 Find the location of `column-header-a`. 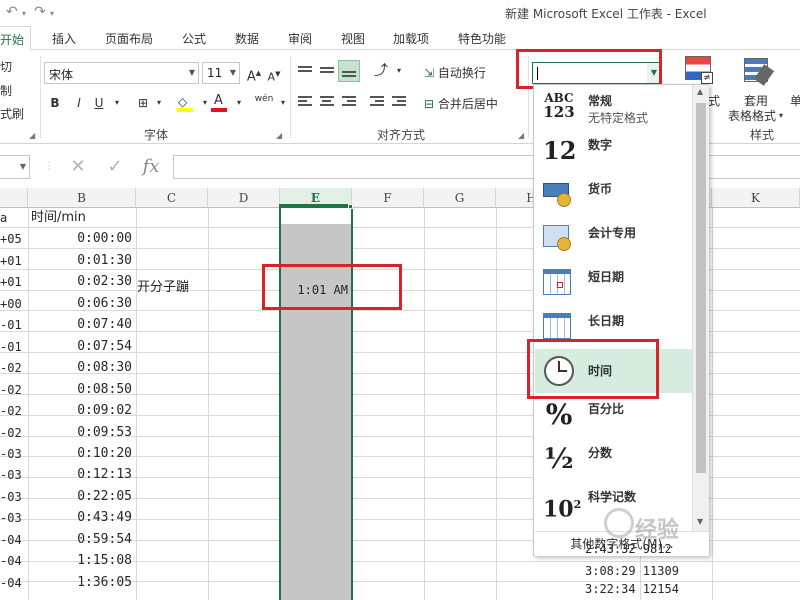

column-header-a is located at coordinates (14, 198).